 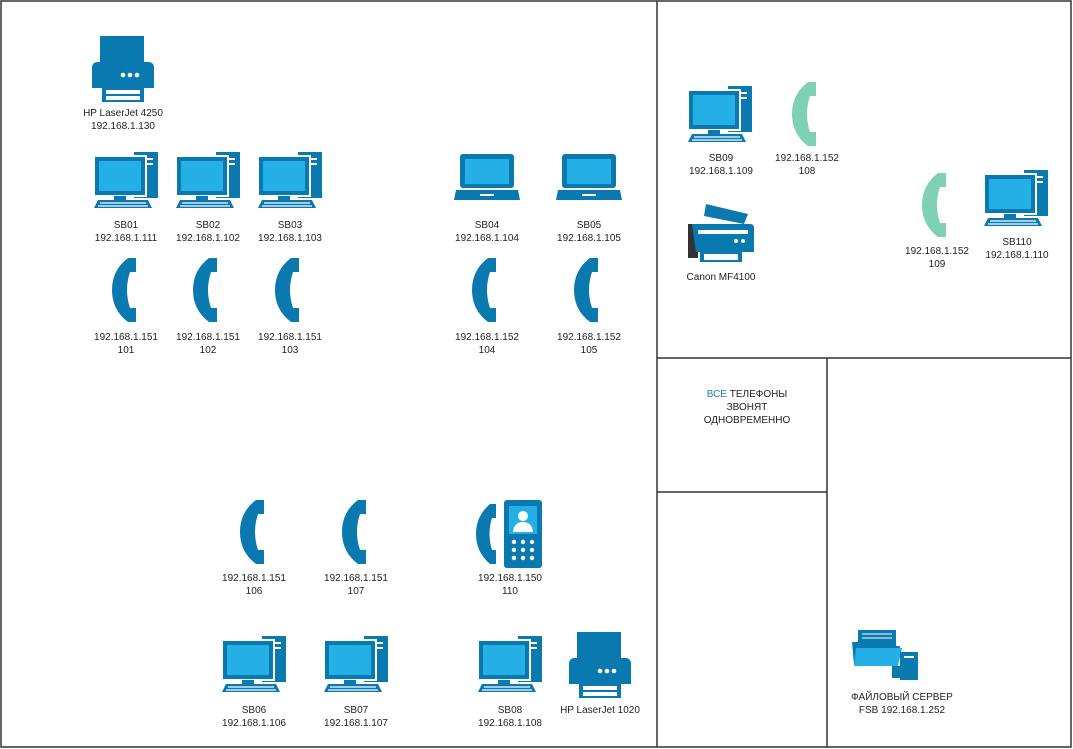 I want to click on workstation-ip: 192.168.1.110, so click(x=1017, y=255).